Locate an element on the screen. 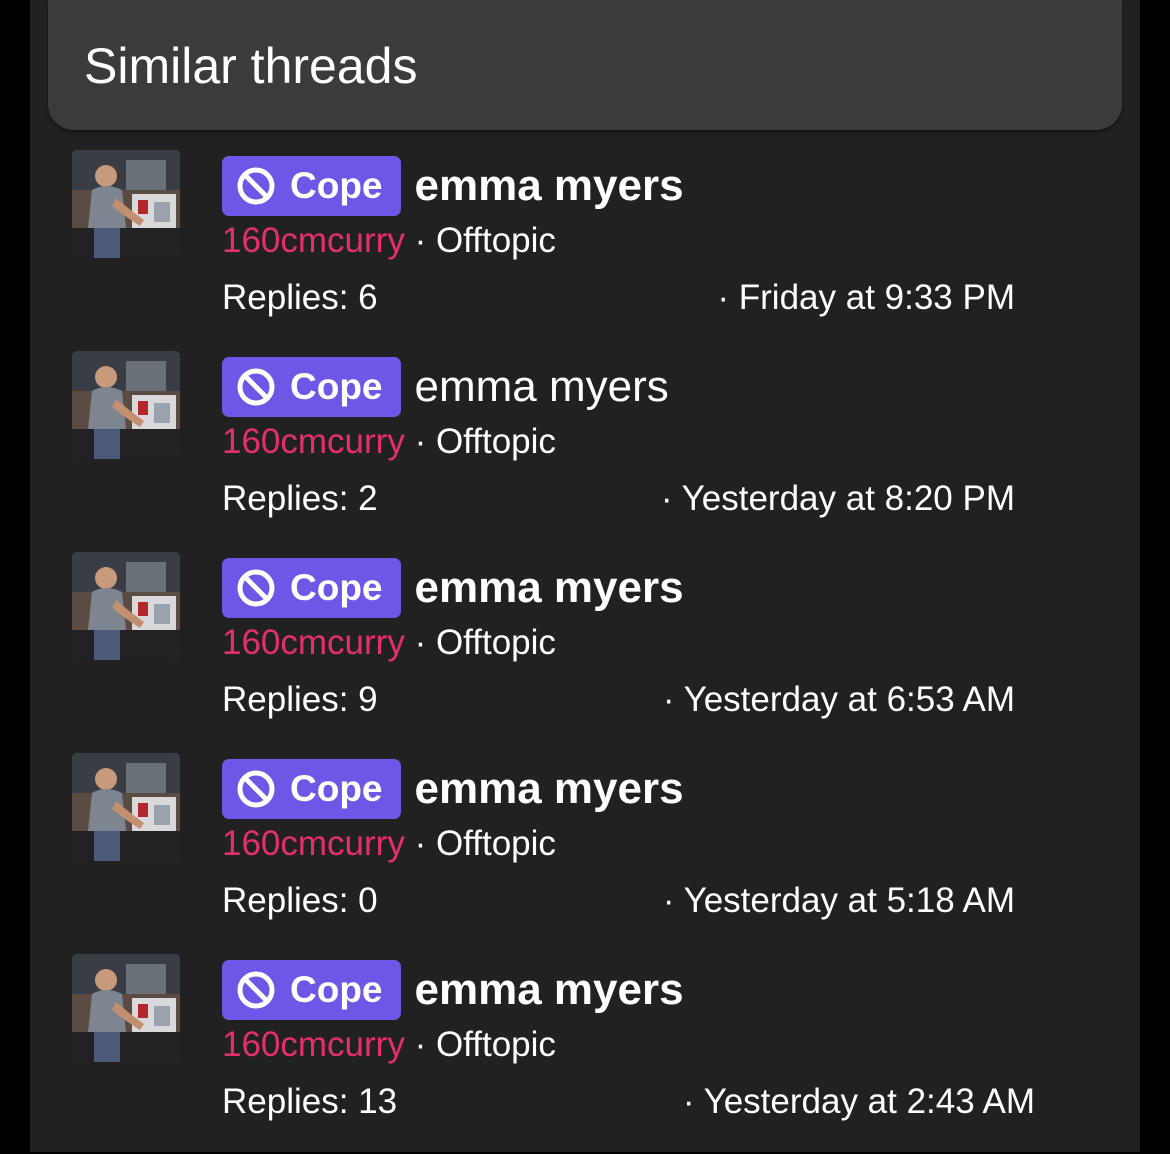  reply-count: Replies: 6 is located at coordinates (300, 297).